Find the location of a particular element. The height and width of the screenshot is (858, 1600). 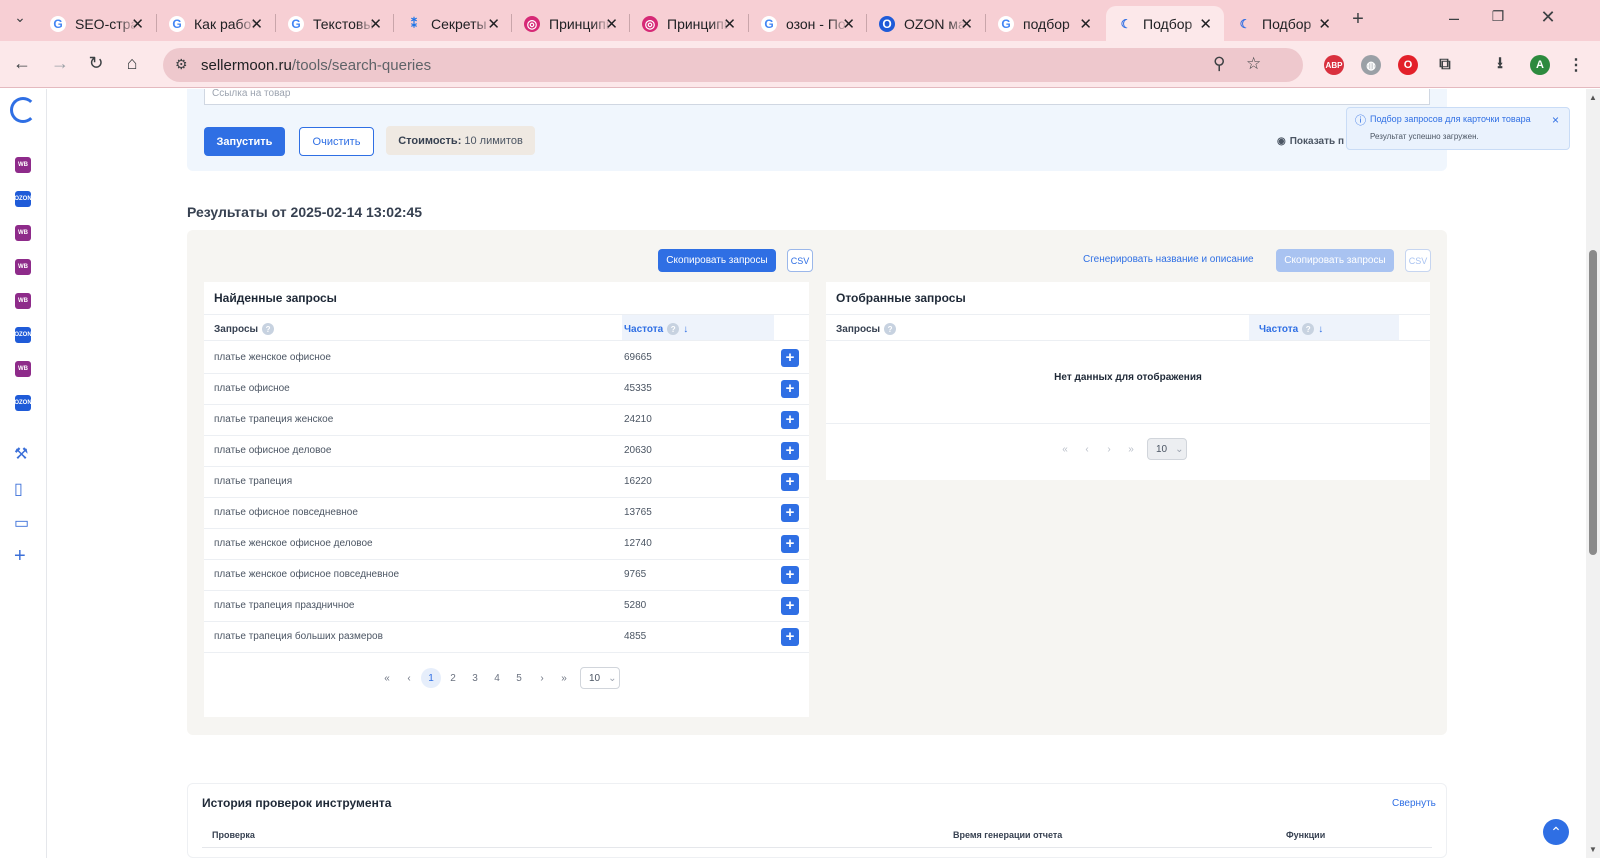

restore-icon: ❐ is located at coordinates (1498, 16).